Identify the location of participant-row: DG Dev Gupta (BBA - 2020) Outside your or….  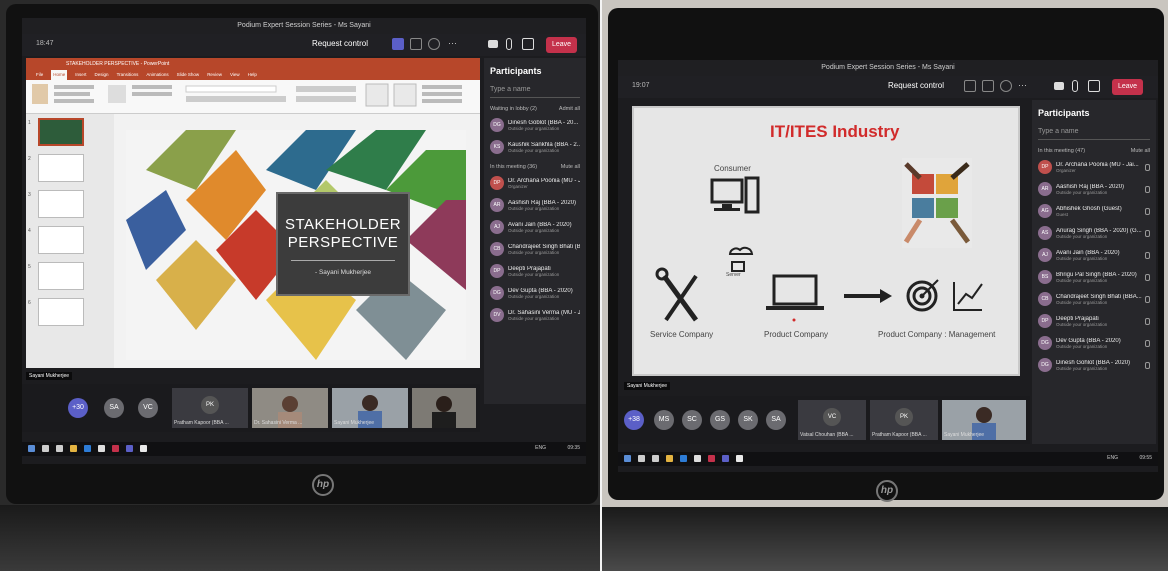
(535, 293).